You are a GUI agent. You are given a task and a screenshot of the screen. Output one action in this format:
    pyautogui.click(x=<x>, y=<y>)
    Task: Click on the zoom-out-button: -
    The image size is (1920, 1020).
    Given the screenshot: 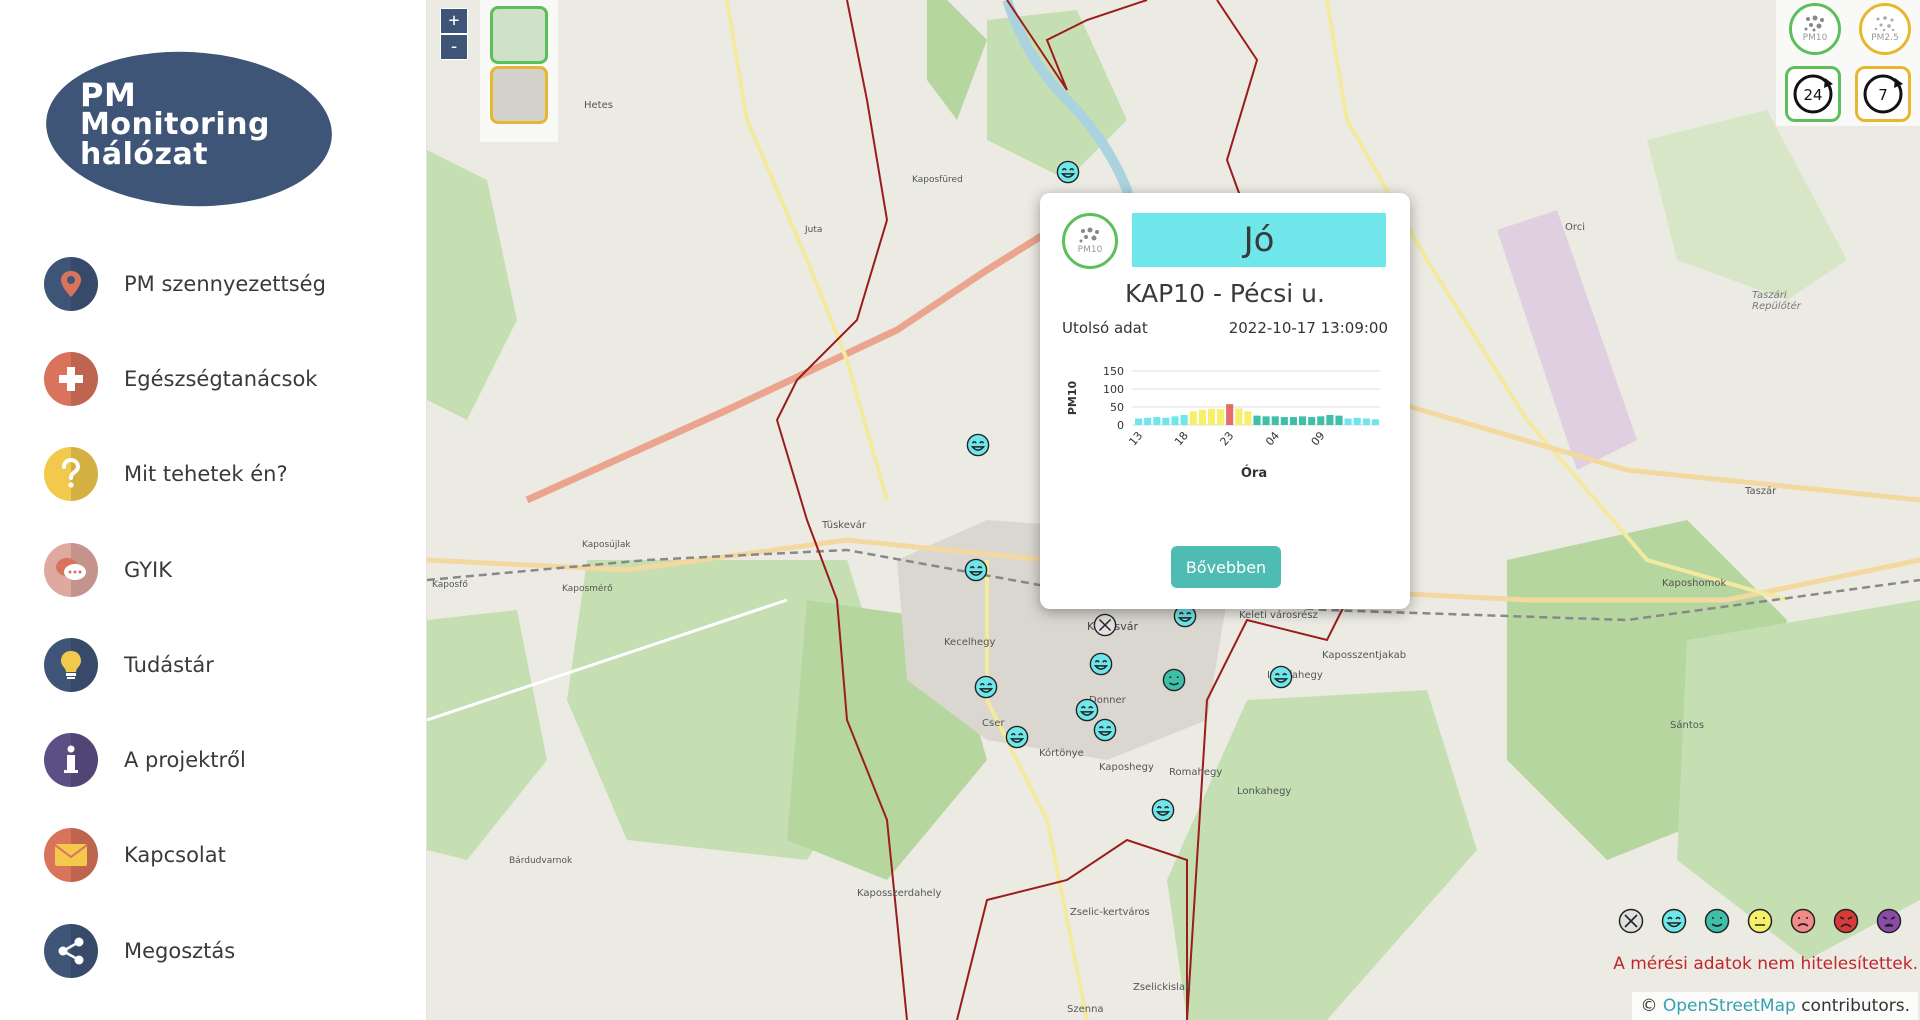 What is the action you would take?
    pyautogui.click(x=454, y=47)
    